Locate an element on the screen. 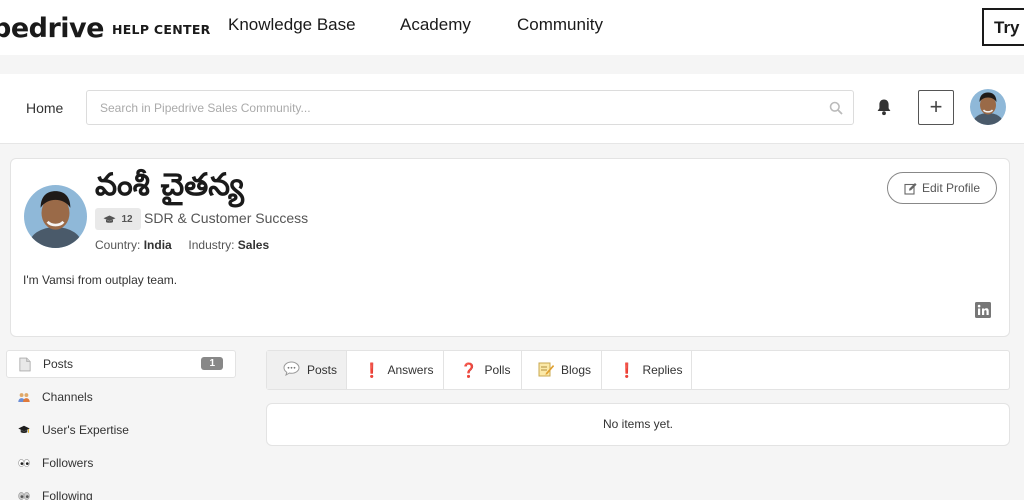 The width and height of the screenshot is (1024, 500). tab-posts: Posts is located at coordinates (307, 370).